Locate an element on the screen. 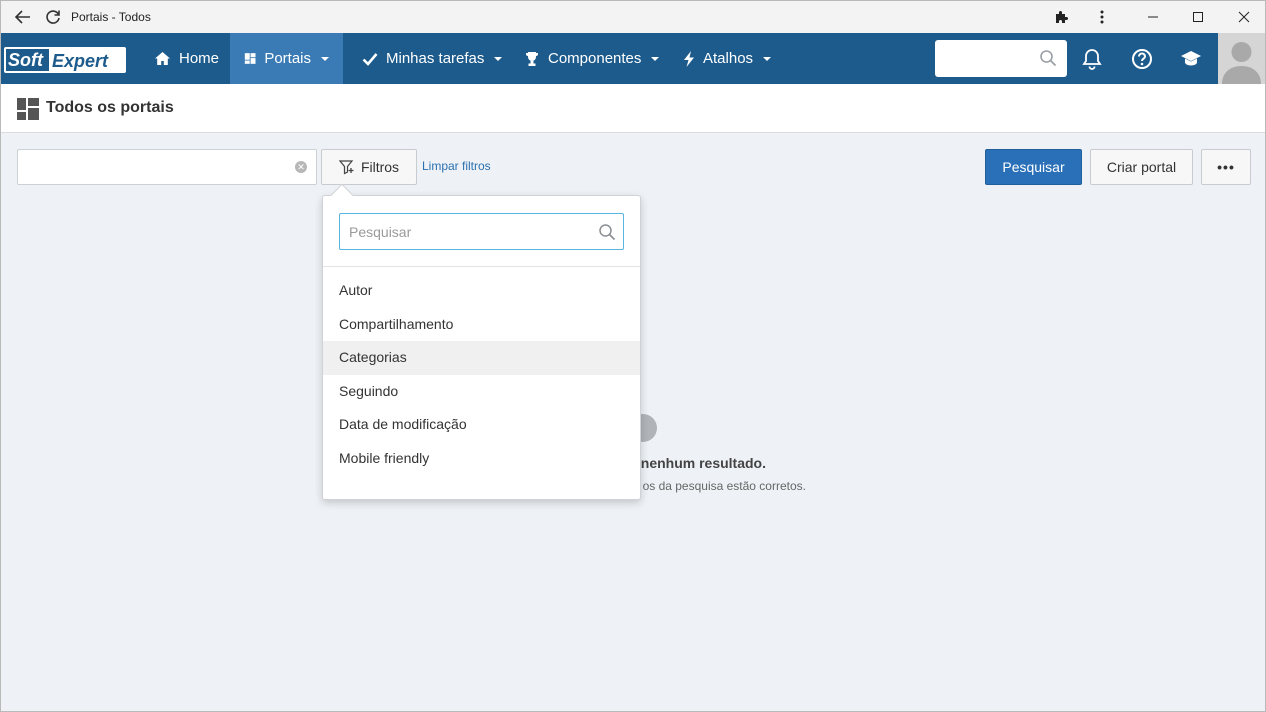  extensions-puzzle-icon is located at coordinates (1062, 17).